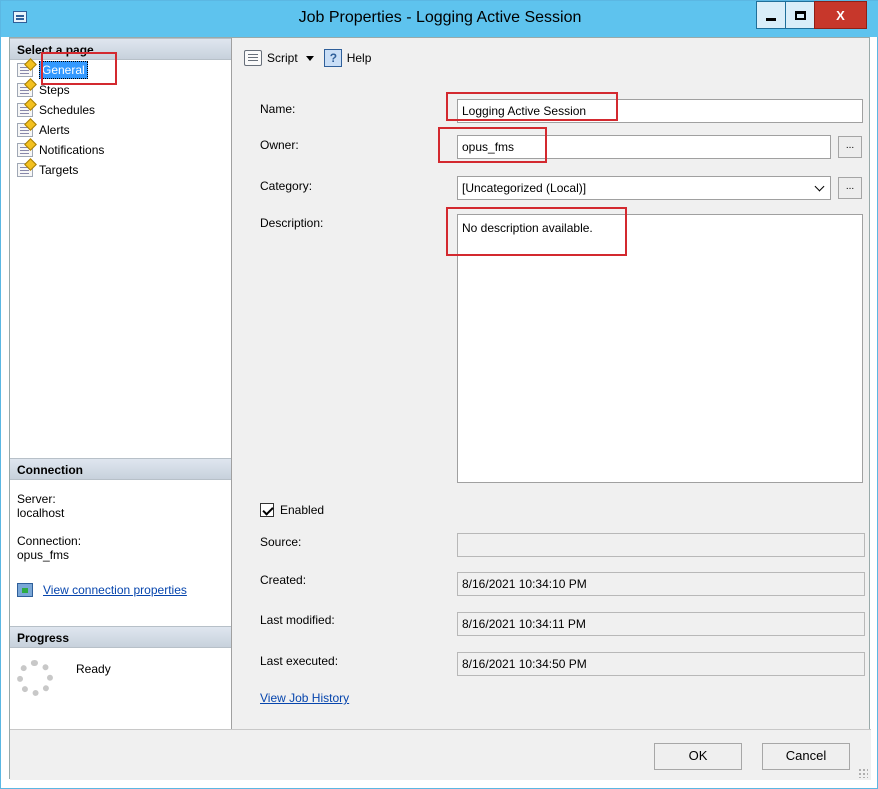  I want to click on alerts-page-icon, so click(25, 130).